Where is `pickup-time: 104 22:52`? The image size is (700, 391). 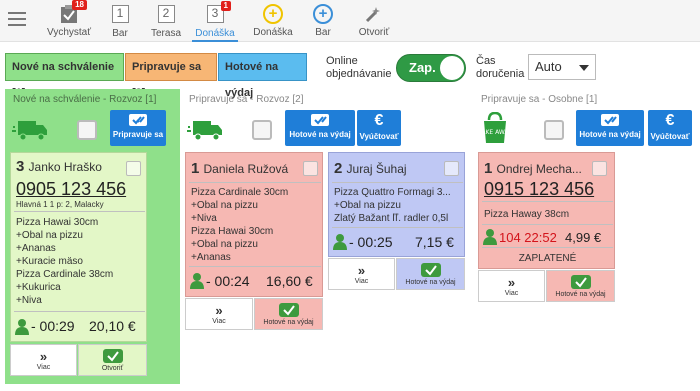 pickup-time: 104 22:52 is located at coordinates (528, 237).